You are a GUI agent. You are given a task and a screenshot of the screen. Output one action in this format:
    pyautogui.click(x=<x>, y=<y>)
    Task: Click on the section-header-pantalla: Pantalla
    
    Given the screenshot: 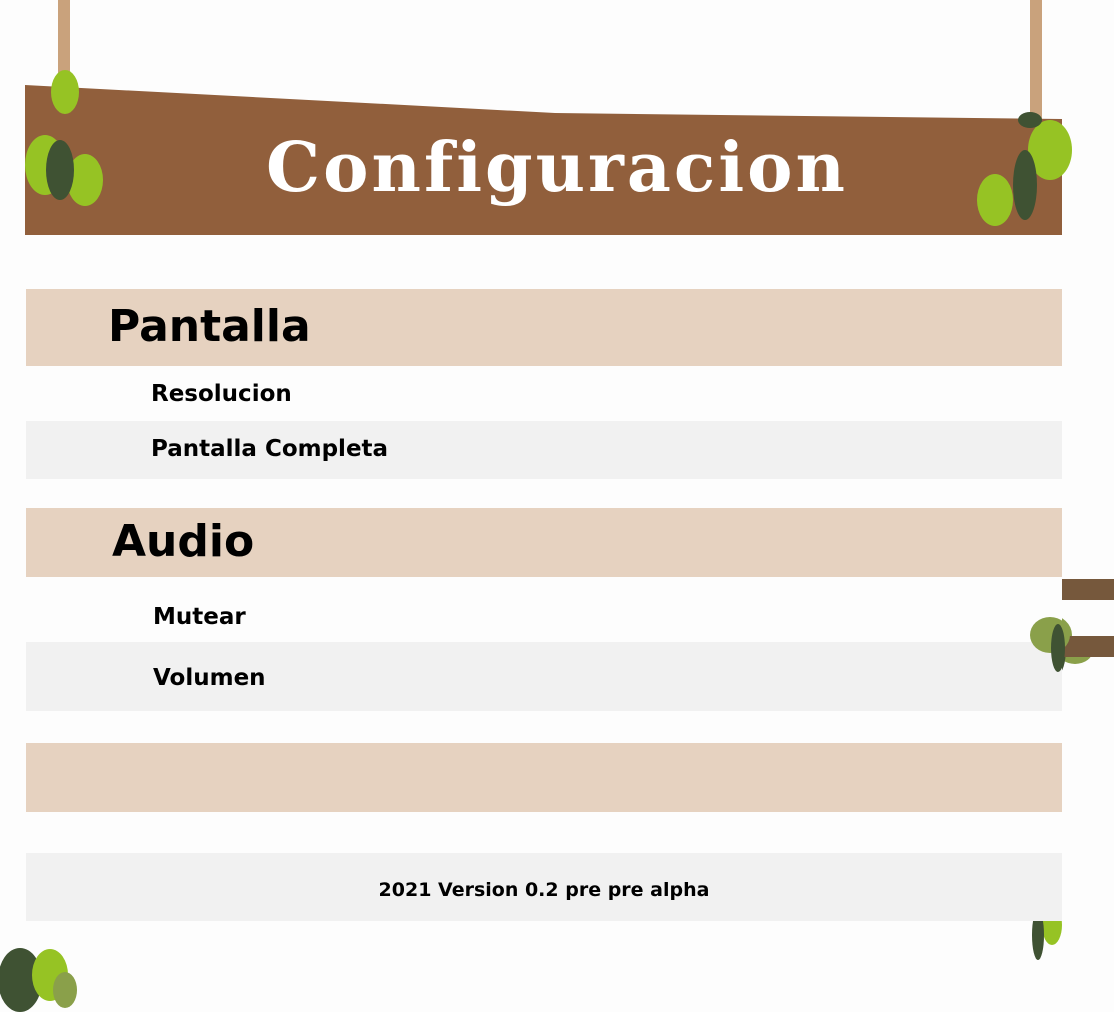 What is the action you would take?
    pyautogui.click(x=544, y=327)
    